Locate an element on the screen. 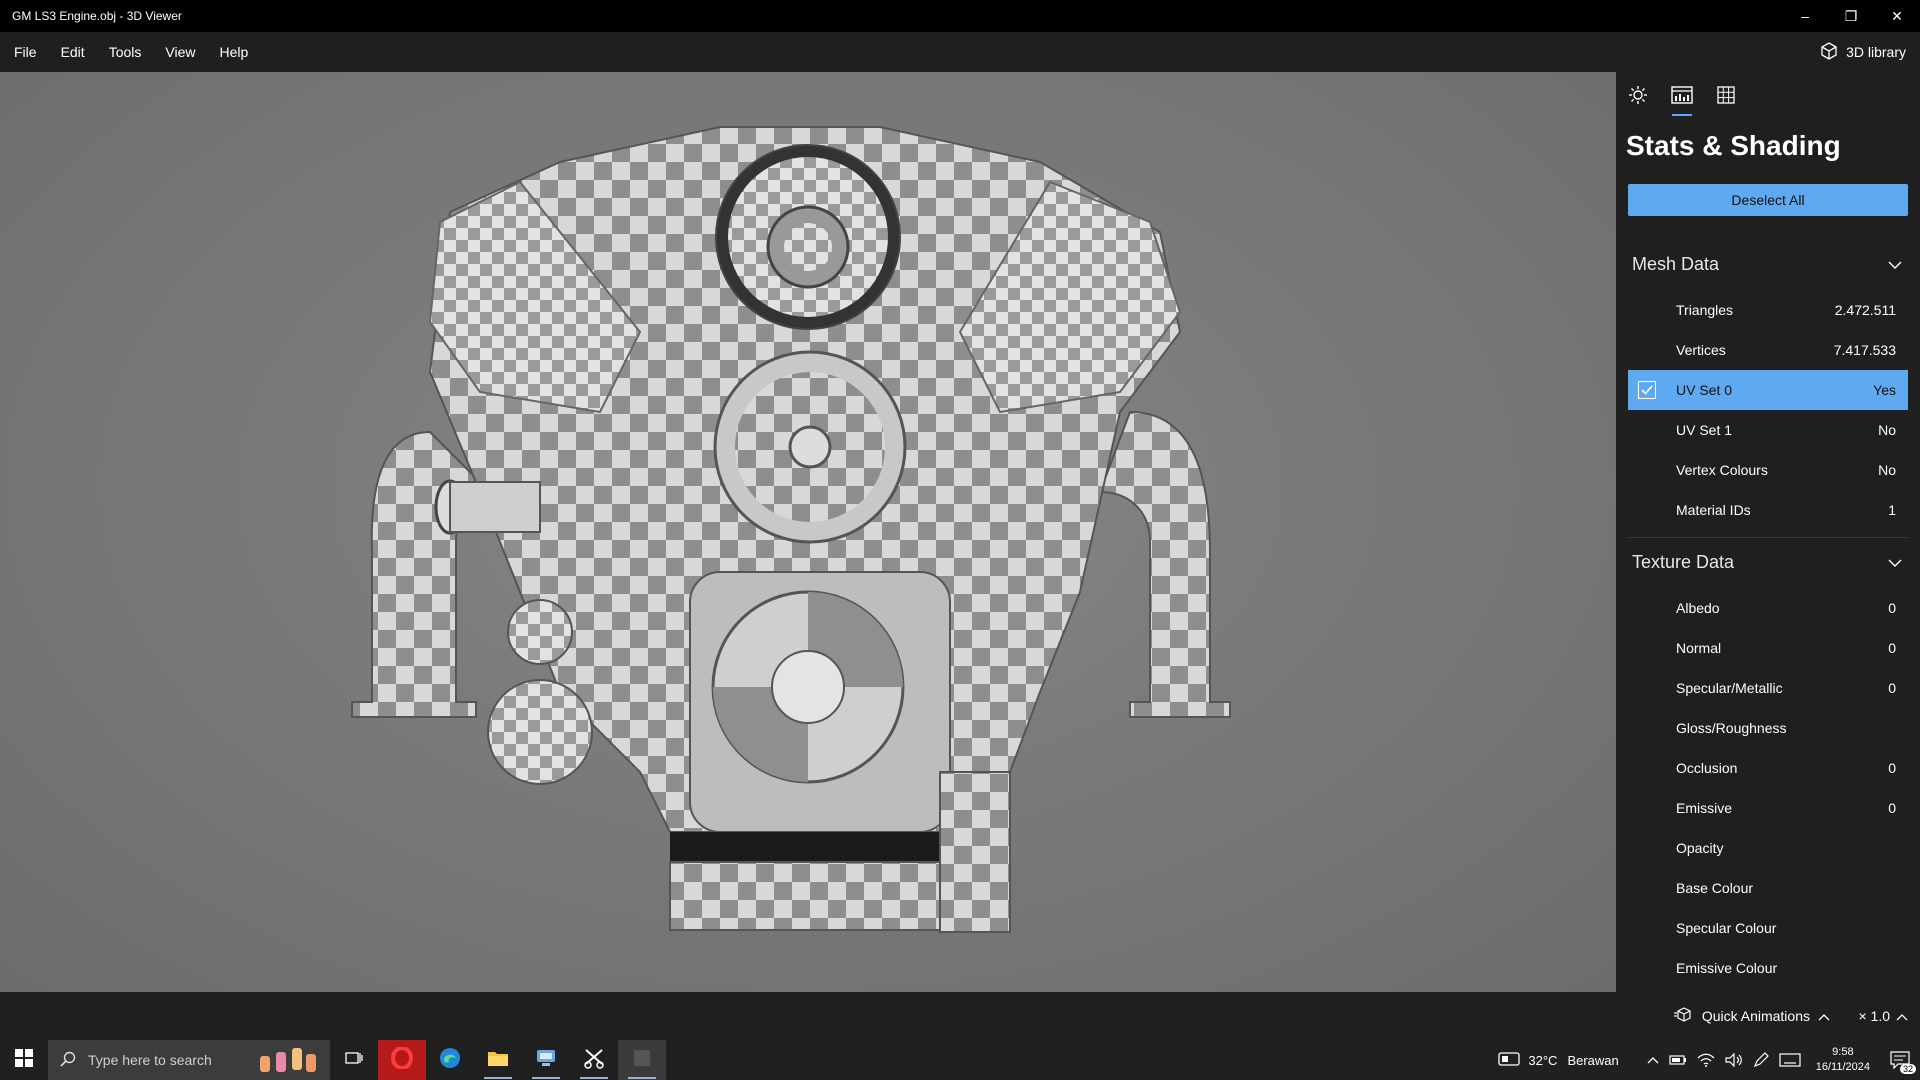 Image resolution: width=1920 pixels, height=1080 pixels. texture-row-emissive-colour: Emissive Colour is located at coordinates (1768, 968).